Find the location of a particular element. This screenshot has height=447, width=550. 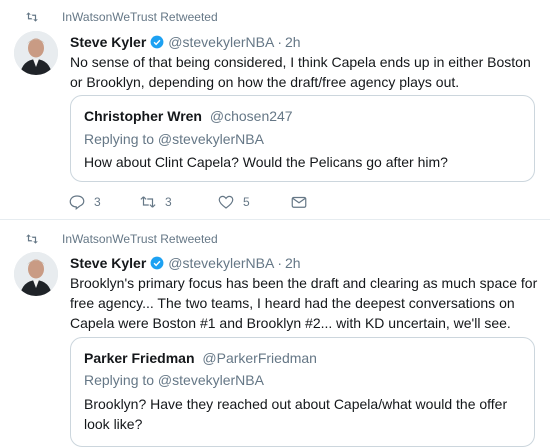

quoted-header: Christopher Wren @chosen247 is located at coordinates (188, 116).